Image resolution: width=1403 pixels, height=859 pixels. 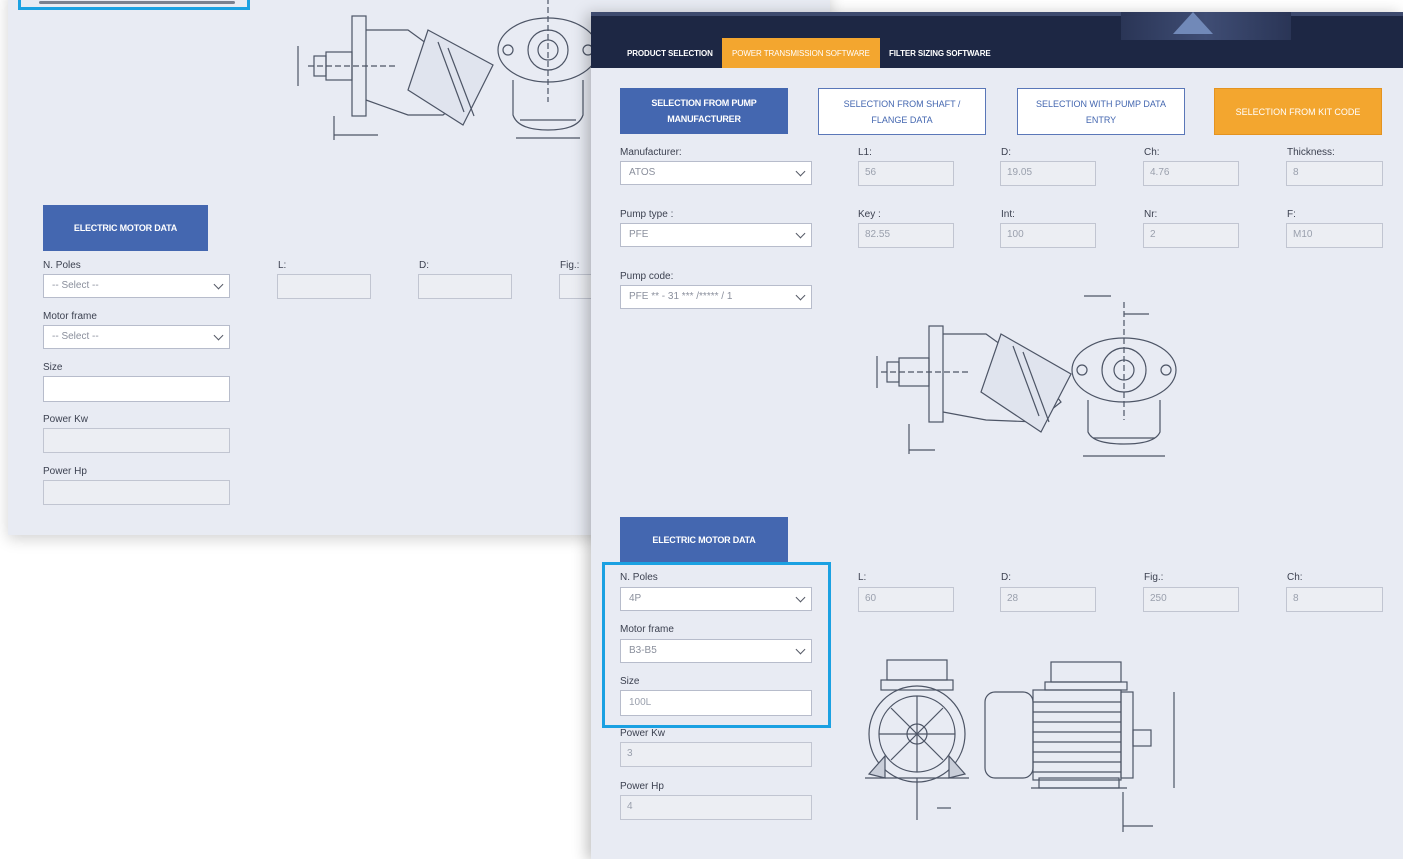 I want to click on l-label-back: L:, so click(x=282, y=265).